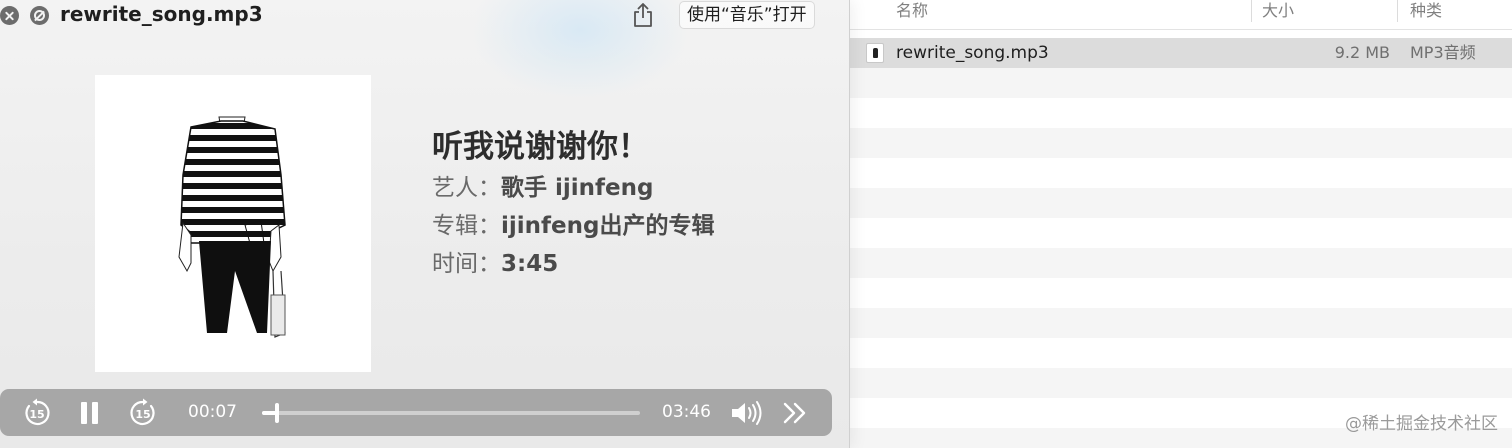  Describe the element at coordinates (747, 15) in the screenshot. I see `open-with-music-button: 使用“音乐”打开` at that location.